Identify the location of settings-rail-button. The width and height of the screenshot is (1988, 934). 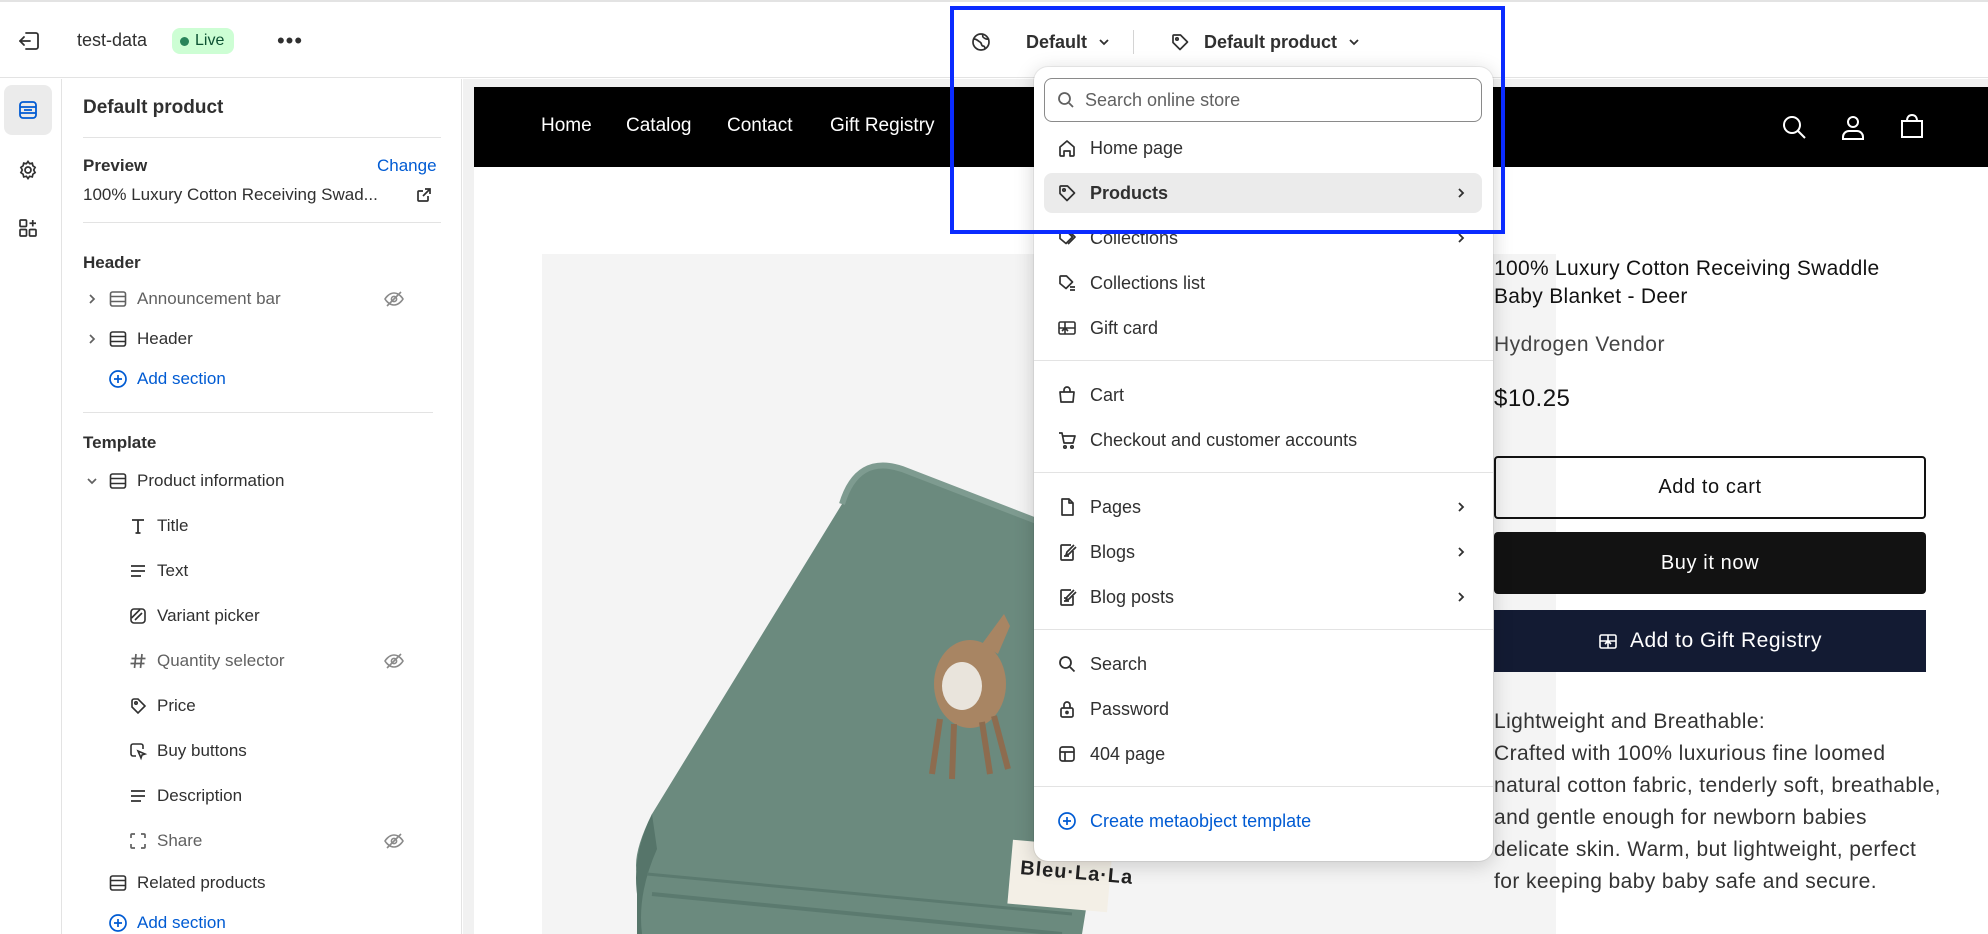
(28, 170).